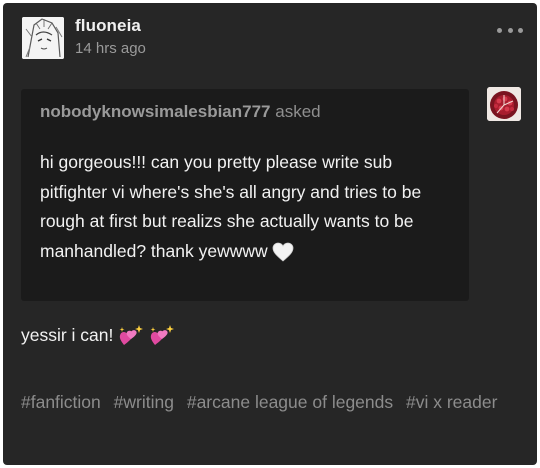  I want to click on asker-avatar, so click(504, 104).